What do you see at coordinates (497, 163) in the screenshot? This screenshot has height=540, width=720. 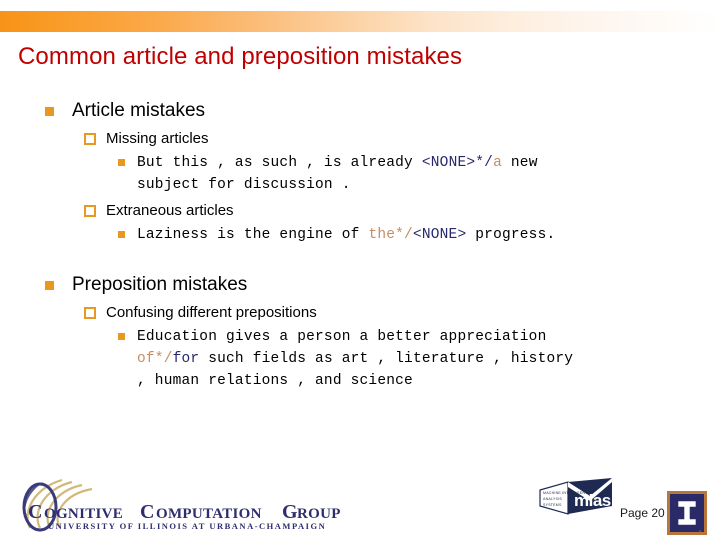 I see `annotation-correction-token: a` at bounding box center [497, 163].